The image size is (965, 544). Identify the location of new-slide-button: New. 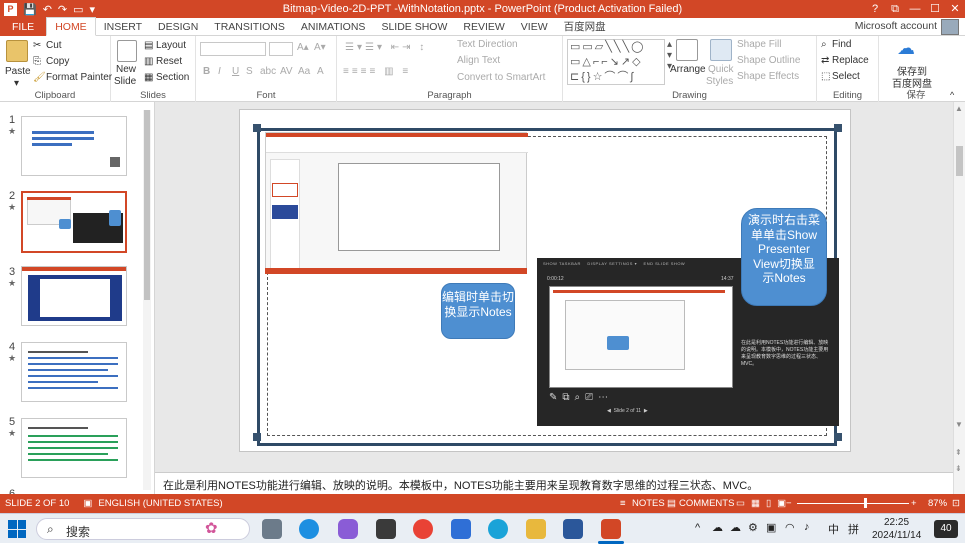
(126, 69).